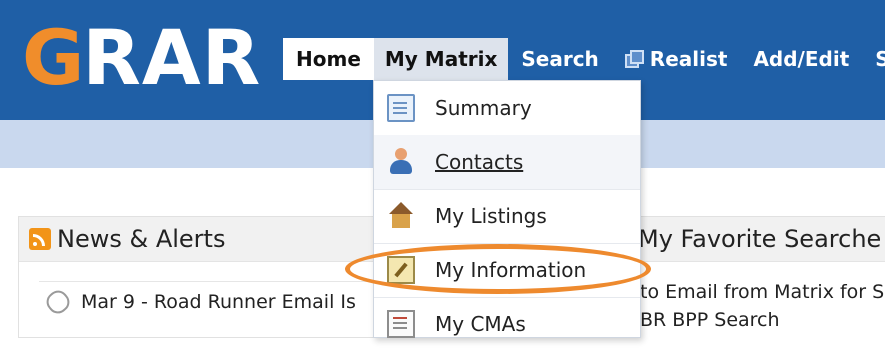 Image resolution: width=885 pixels, height=351 pixels. I want to click on nav-realist-label: Realist, so click(688, 59).